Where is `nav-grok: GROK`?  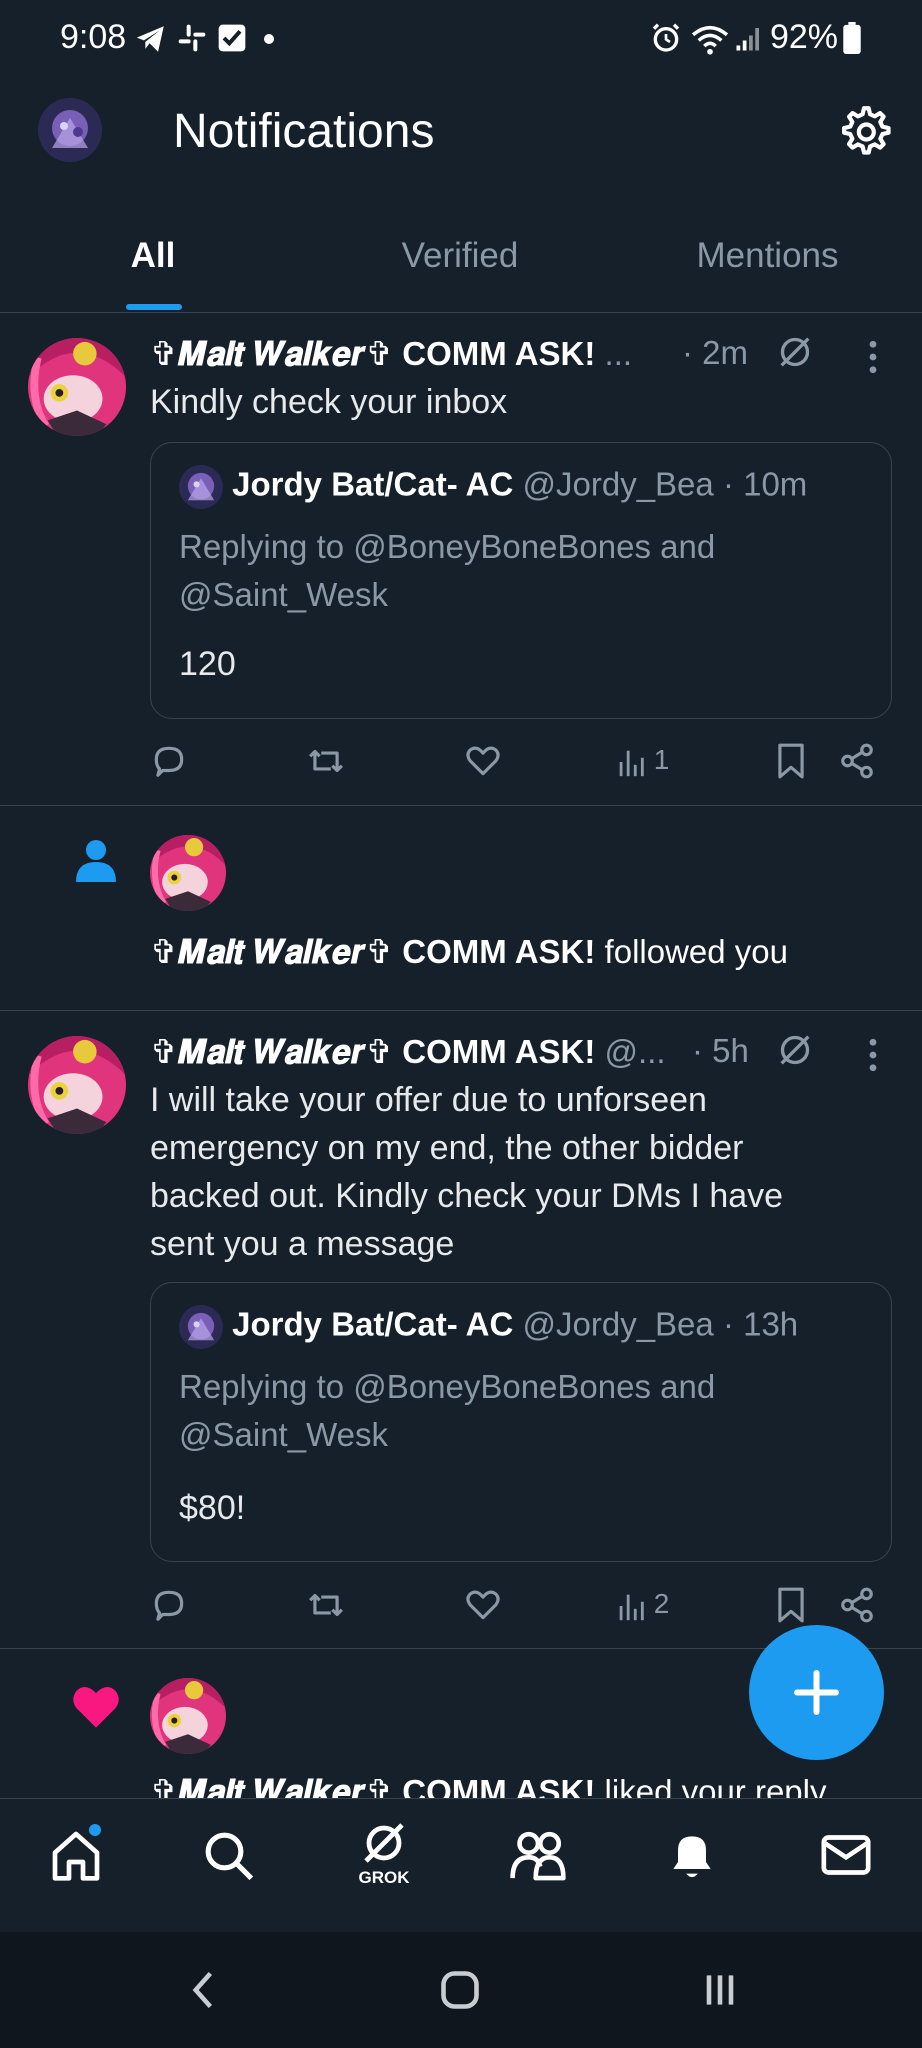 nav-grok: GROK is located at coordinates (384, 1854).